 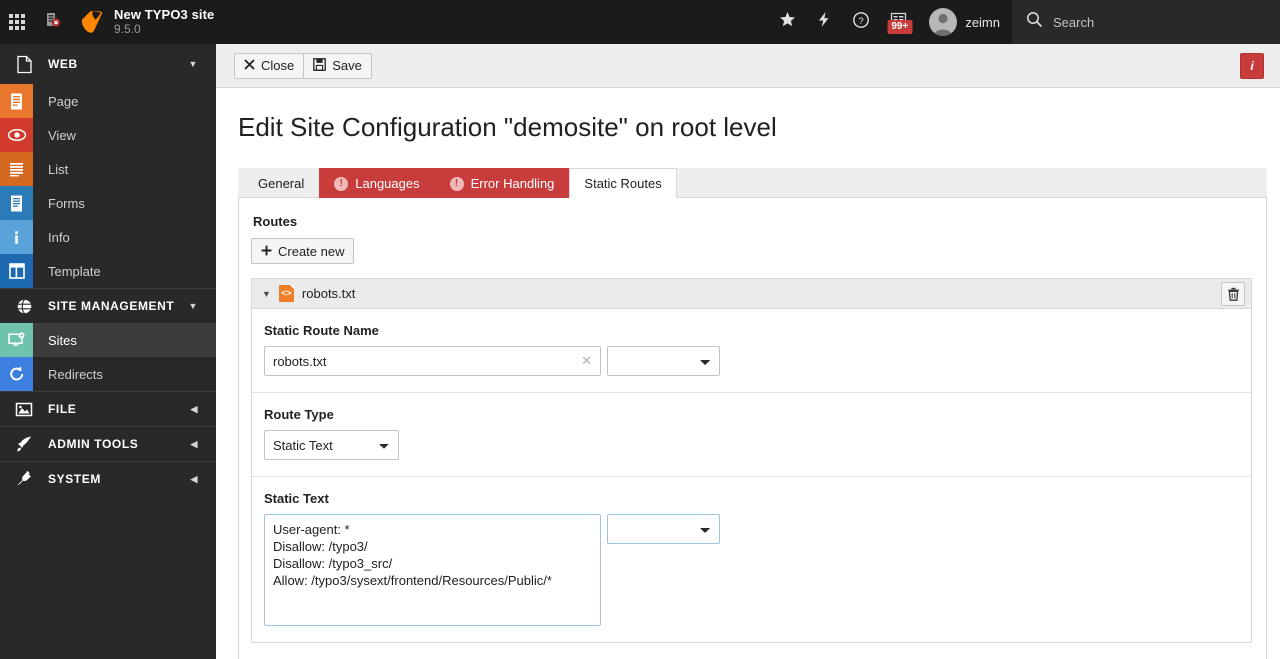 I want to click on flash-messages-button, so click(x=824, y=22).